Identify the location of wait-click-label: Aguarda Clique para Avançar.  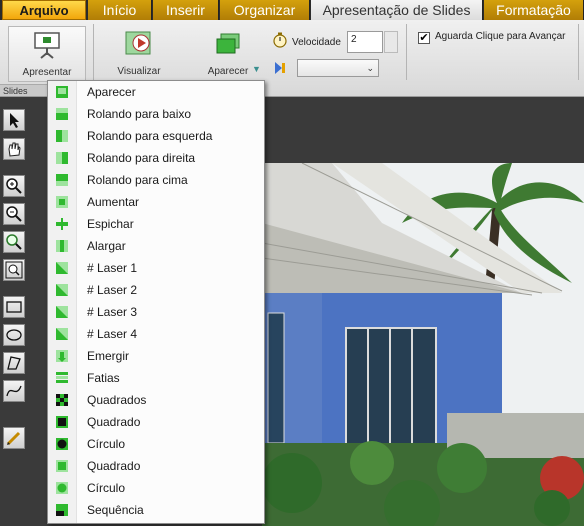
(500, 36).